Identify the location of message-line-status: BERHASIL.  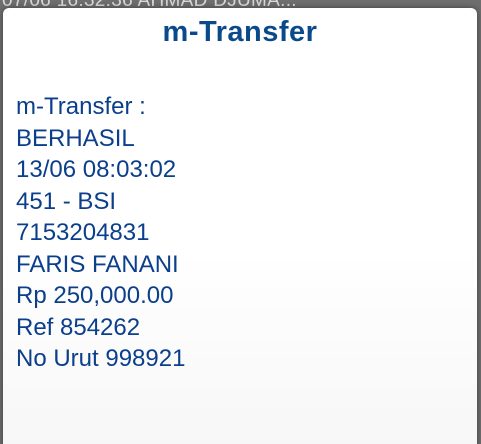
(75, 138).